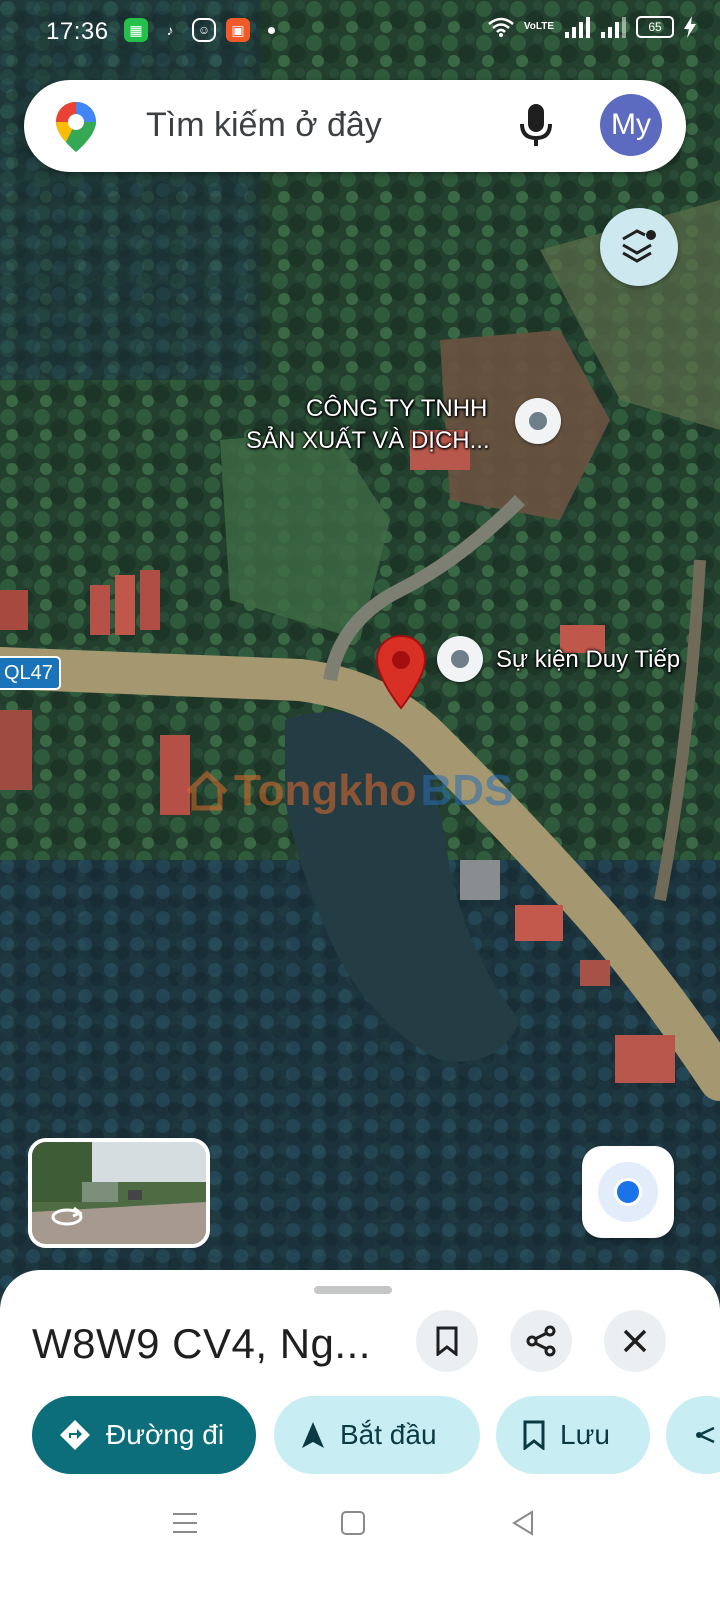  What do you see at coordinates (585, 1434) in the screenshot?
I see `save-label: Lưu` at bounding box center [585, 1434].